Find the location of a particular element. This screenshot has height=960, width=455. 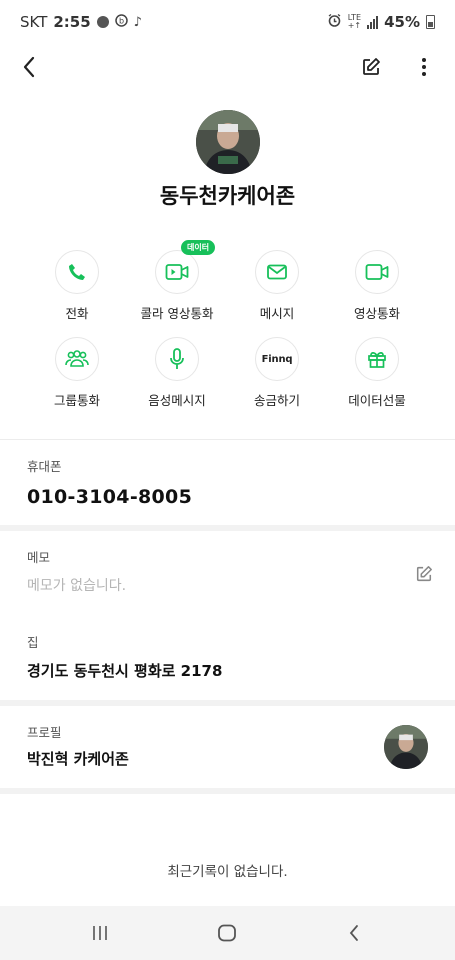

more-options-button is located at coordinates (424, 67).